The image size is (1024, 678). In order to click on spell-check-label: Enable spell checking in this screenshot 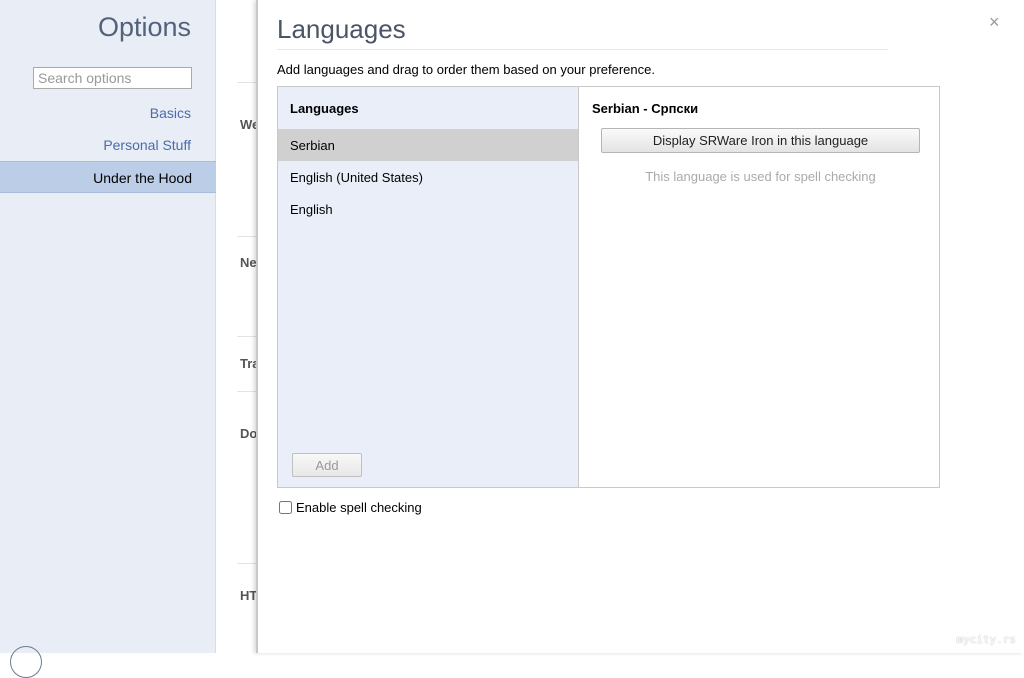, I will do `click(359, 507)`.